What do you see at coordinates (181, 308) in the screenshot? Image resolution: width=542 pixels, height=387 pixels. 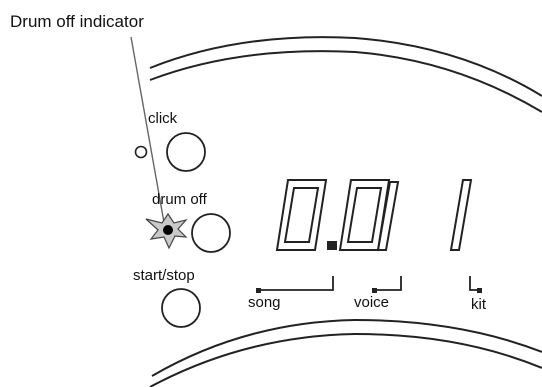 I see `start-stop-button` at bounding box center [181, 308].